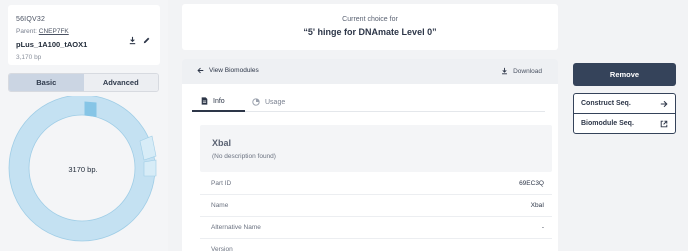  Describe the element at coordinates (52, 44) in the screenshot. I see `construct-name: pLus_1A100_tAOX1` at that location.